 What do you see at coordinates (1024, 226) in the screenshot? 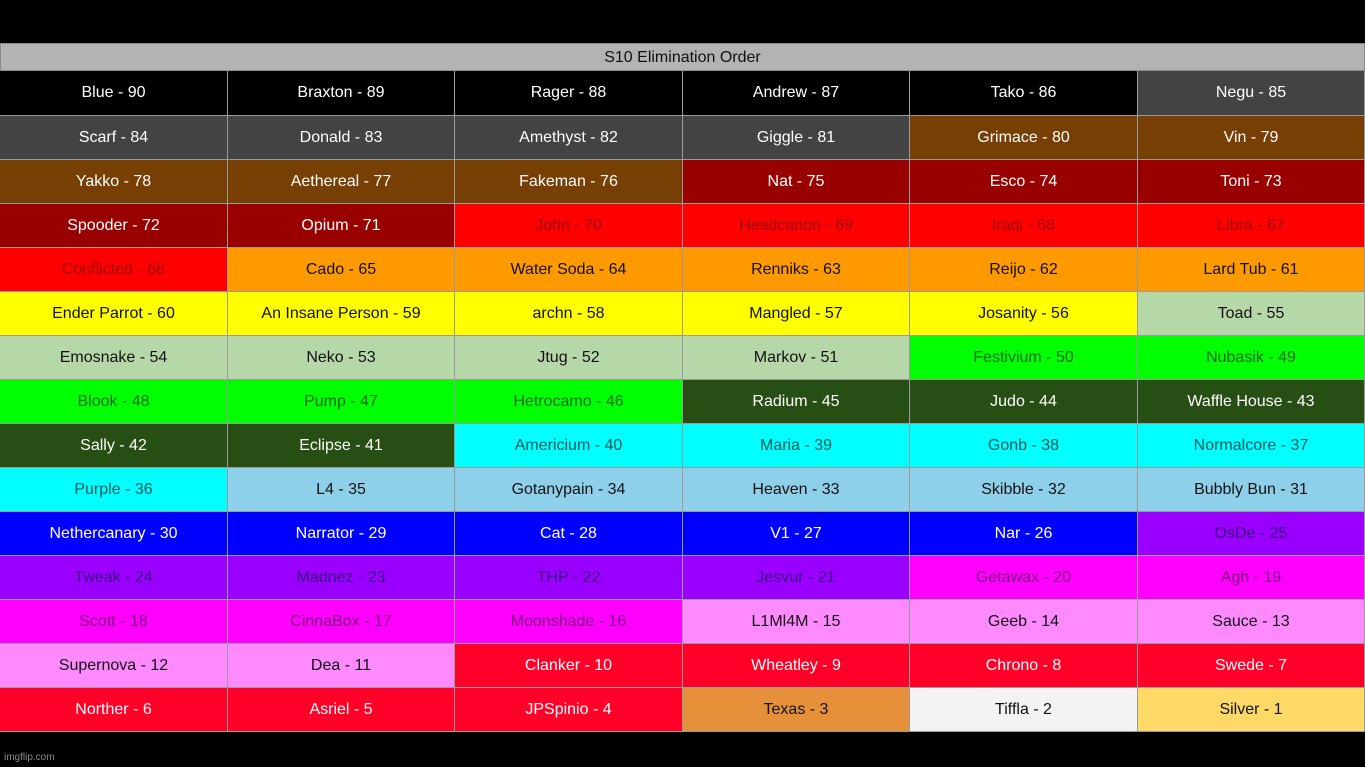
I see `table-cell: Iraqi - 68` at bounding box center [1024, 226].